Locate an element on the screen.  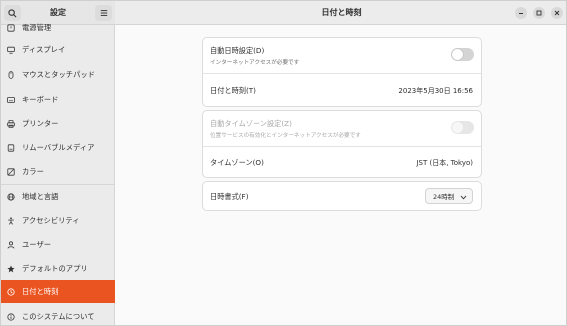
auto-timezone-title: 自動タイムゾーン設定(Z) is located at coordinates (251, 123).